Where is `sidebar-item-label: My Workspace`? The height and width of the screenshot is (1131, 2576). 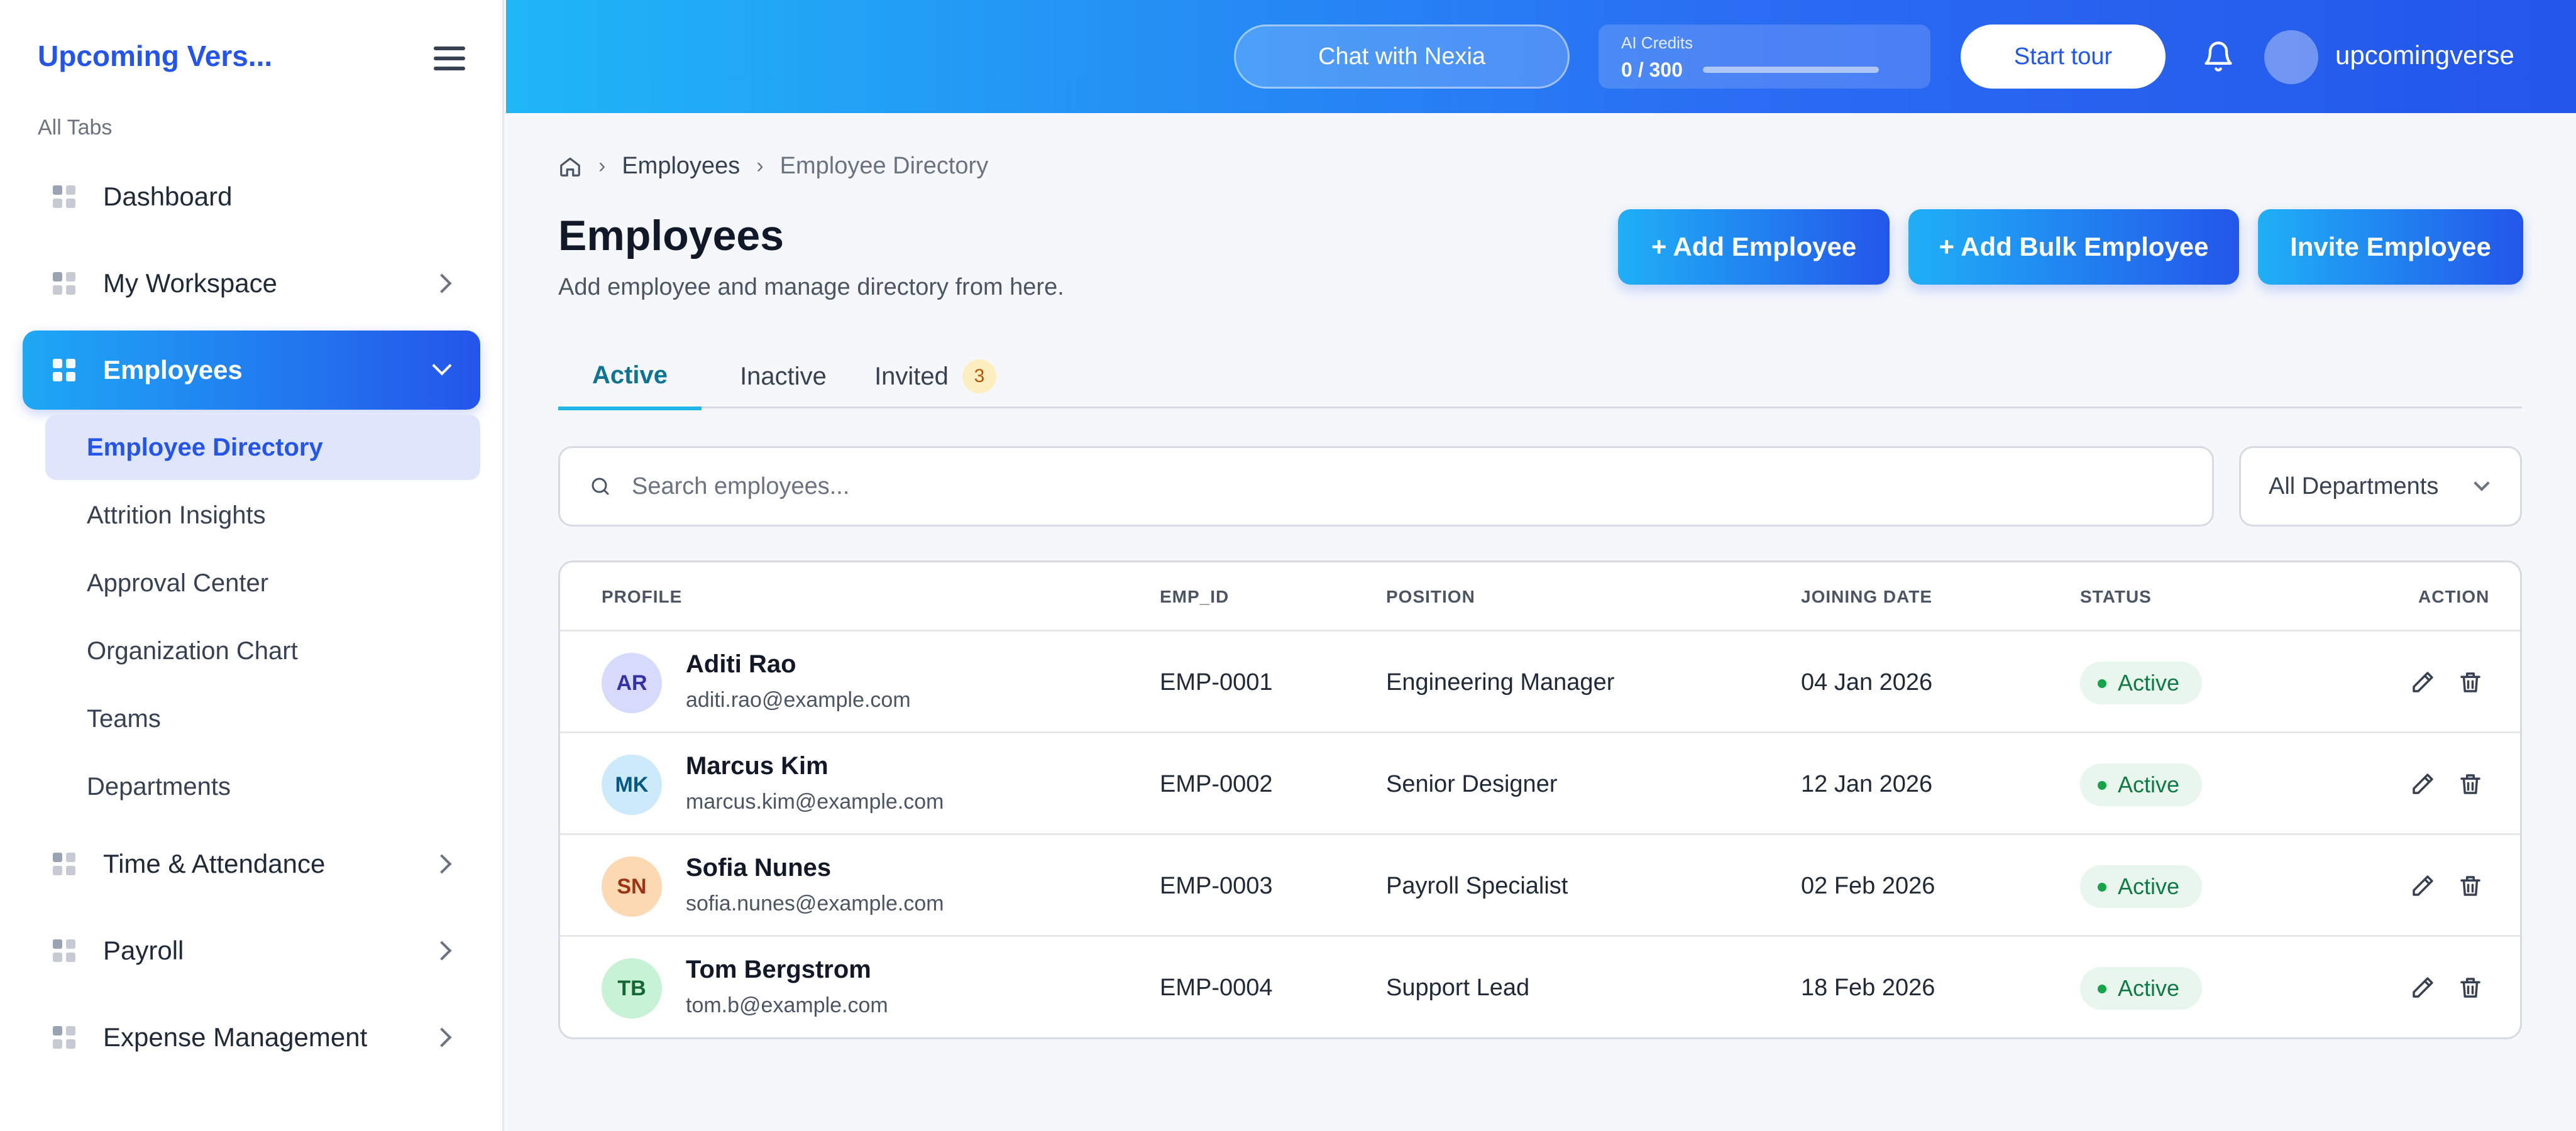
sidebar-item-label: My Workspace is located at coordinates (190, 283).